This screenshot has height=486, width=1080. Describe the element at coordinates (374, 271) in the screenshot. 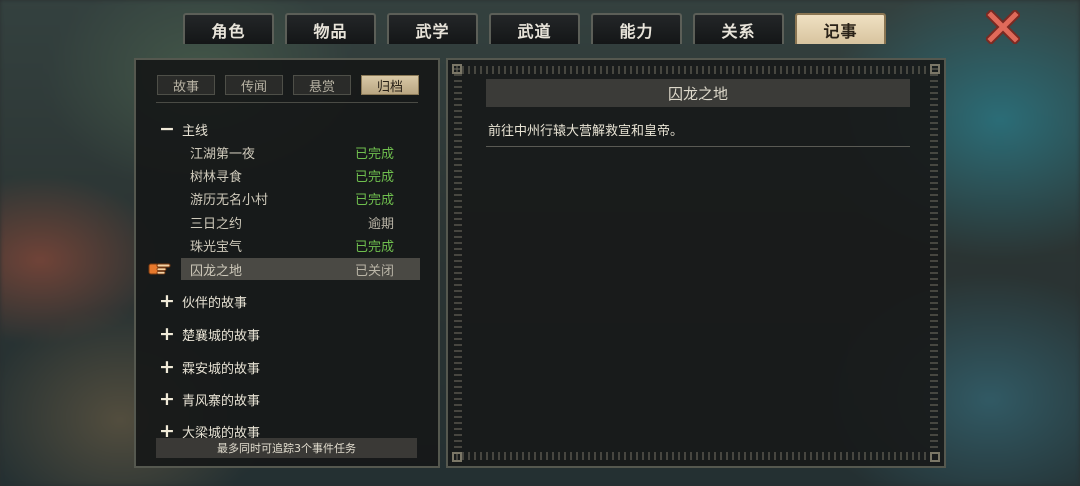

I see `quest-status: 已关闭` at that location.